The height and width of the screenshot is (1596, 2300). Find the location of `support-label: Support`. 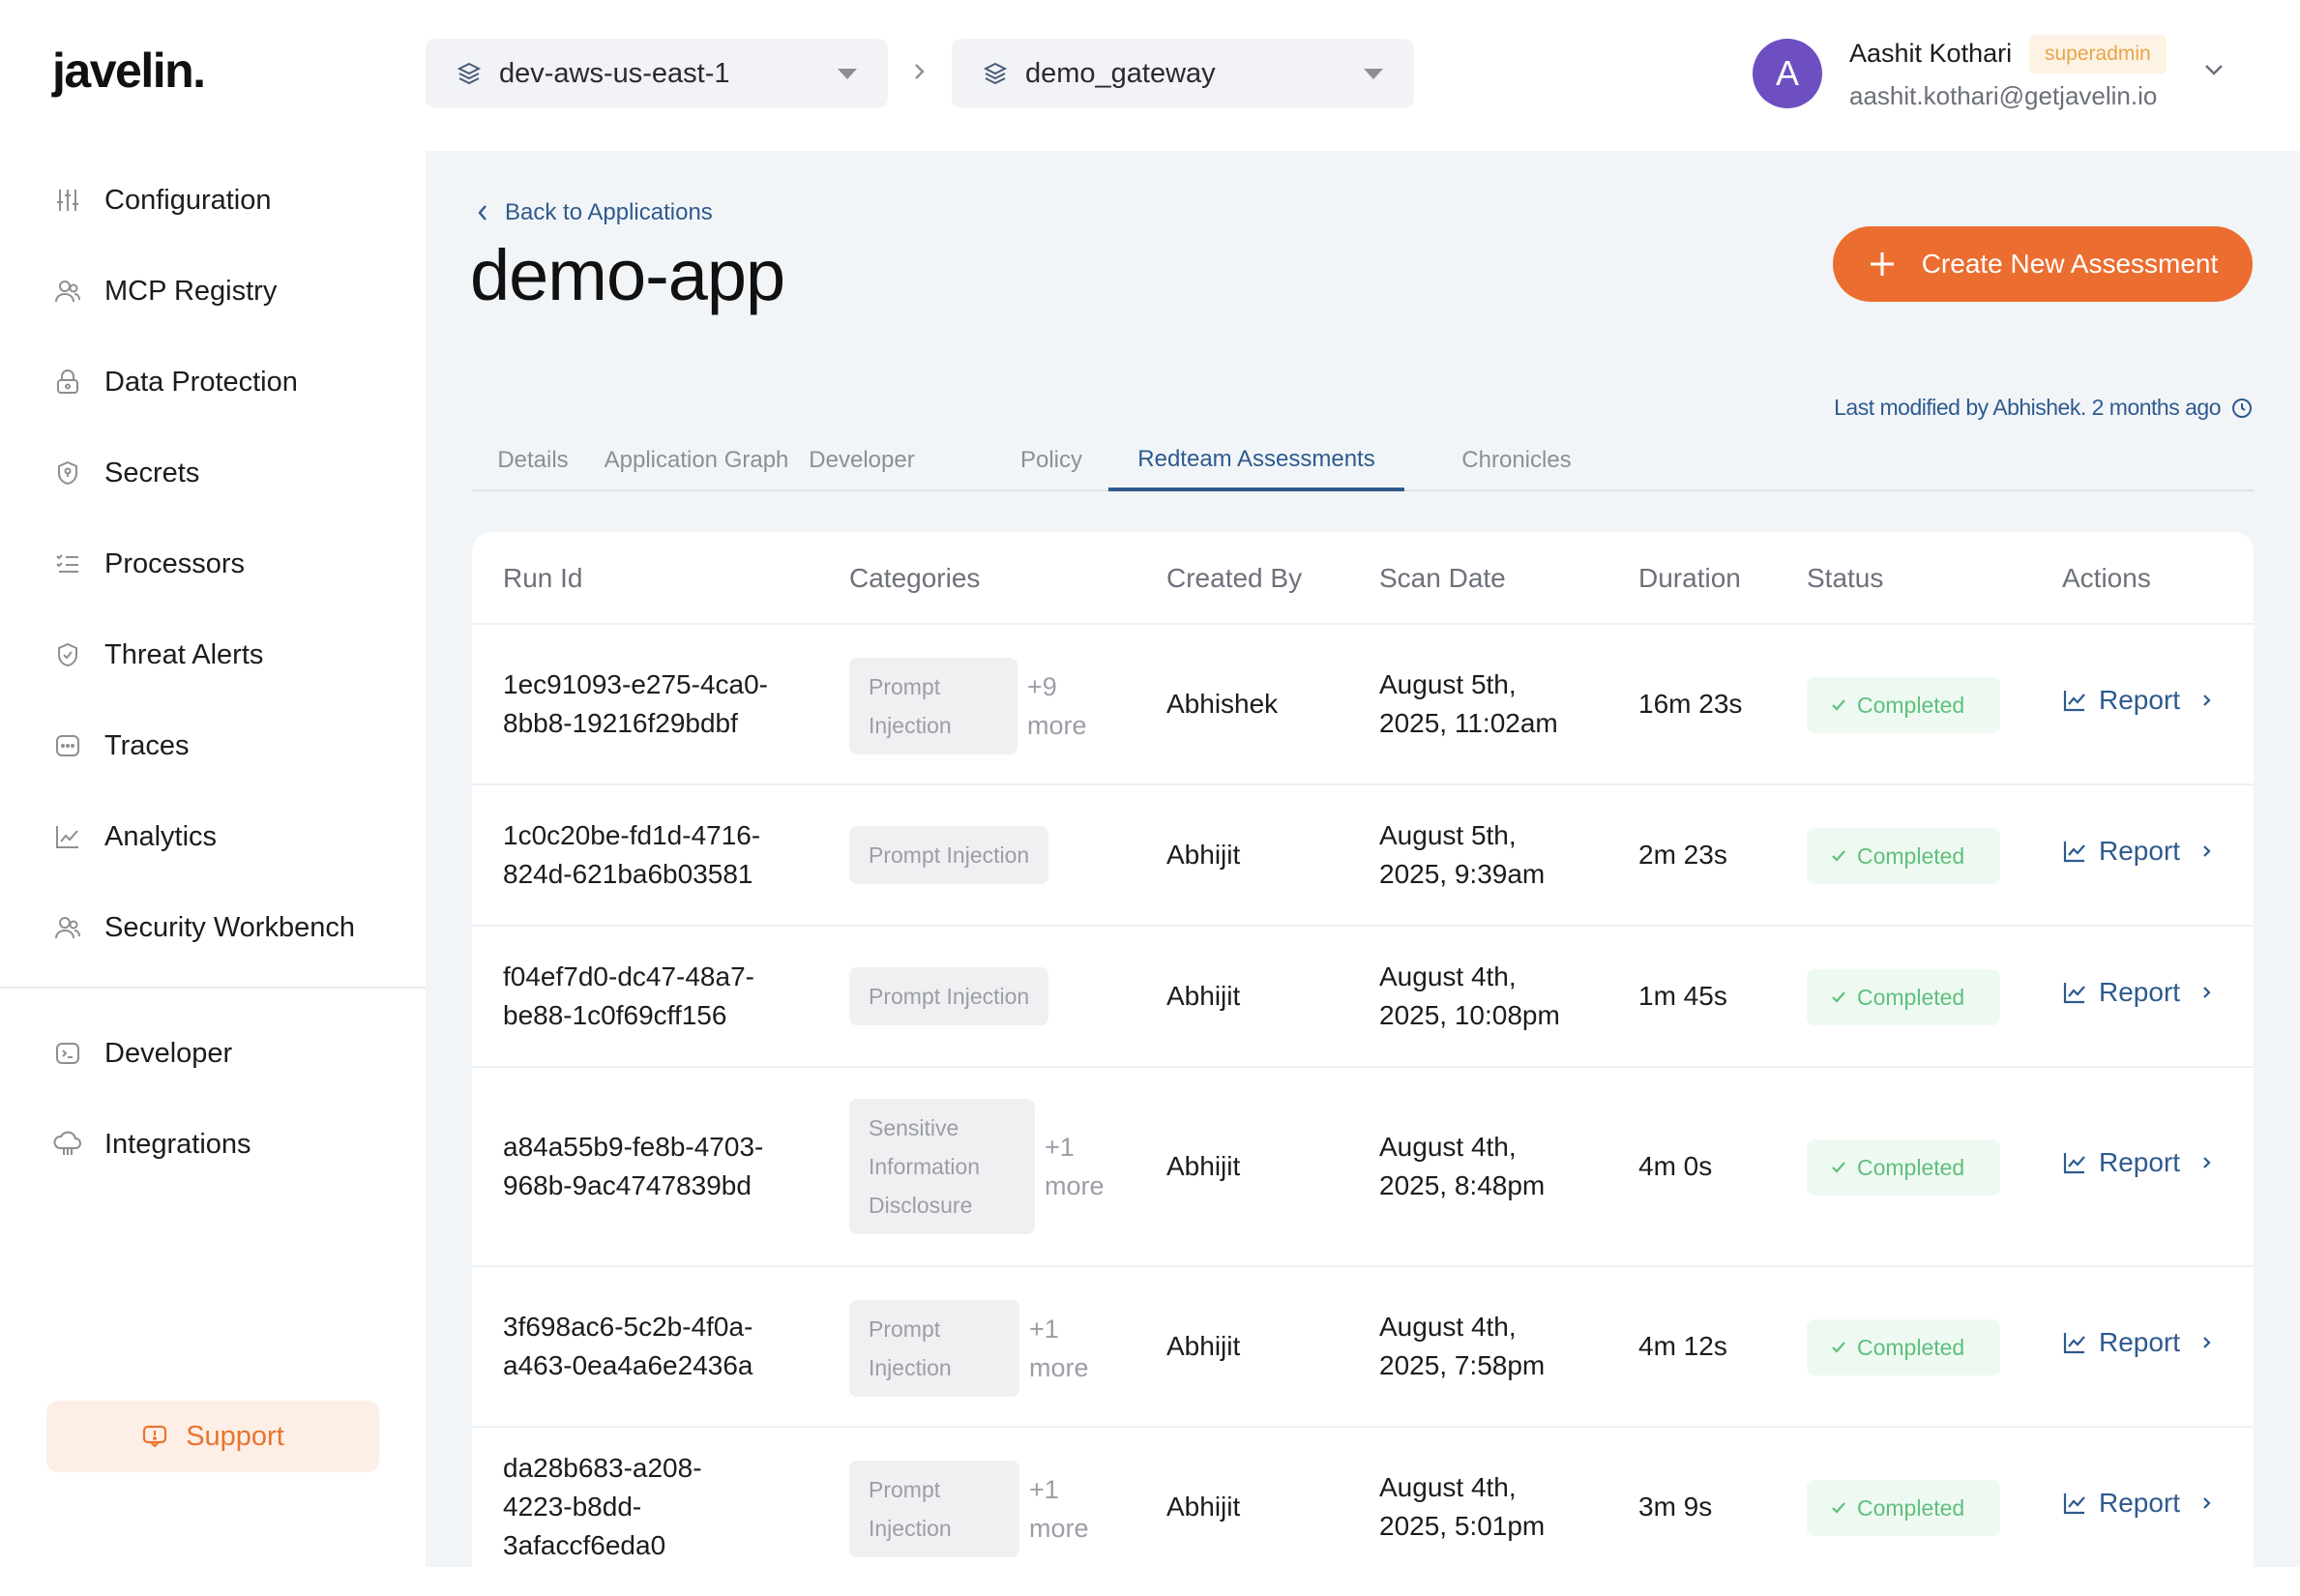

support-label: Support is located at coordinates (235, 1436).